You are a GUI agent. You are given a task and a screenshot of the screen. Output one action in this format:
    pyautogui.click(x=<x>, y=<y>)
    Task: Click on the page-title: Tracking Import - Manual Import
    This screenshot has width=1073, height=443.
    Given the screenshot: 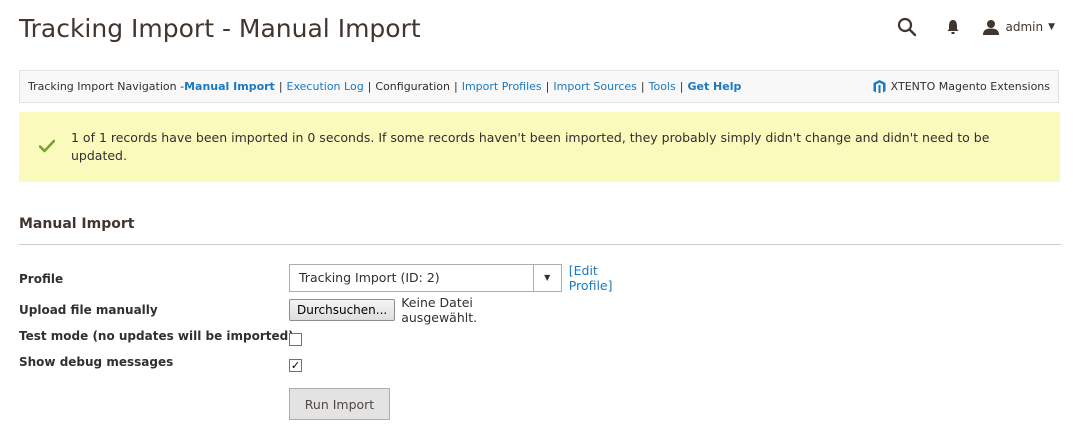 What is the action you would take?
    pyautogui.click(x=220, y=28)
    